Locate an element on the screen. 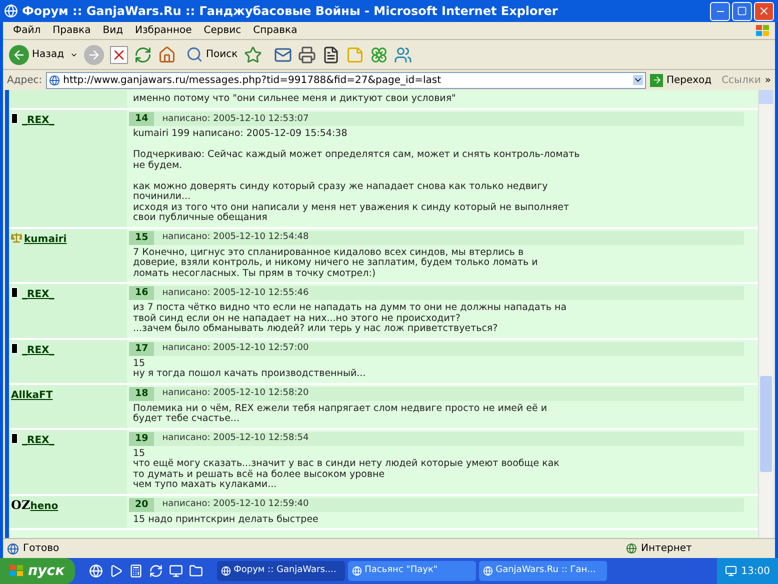  post-date: написано: 2005-12-10 12:59:40 is located at coordinates (235, 504).